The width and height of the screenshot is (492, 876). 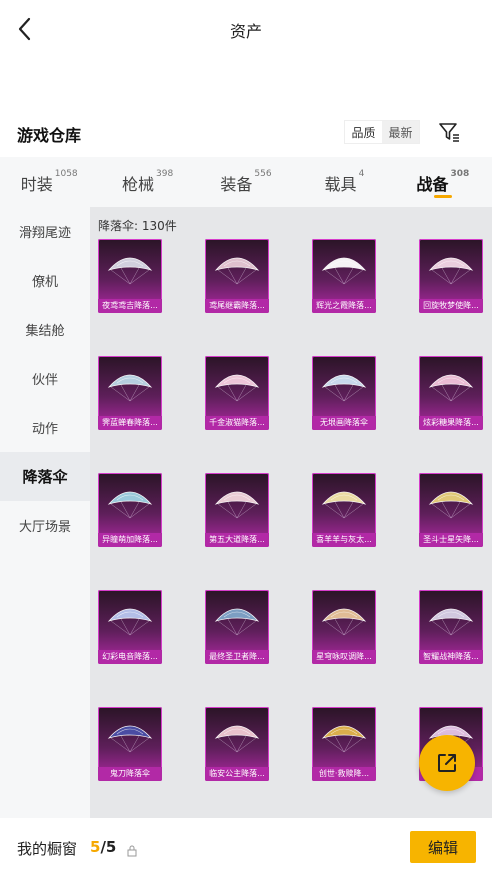 I want to click on sort-newest-button: 最新, so click(x=400, y=132).